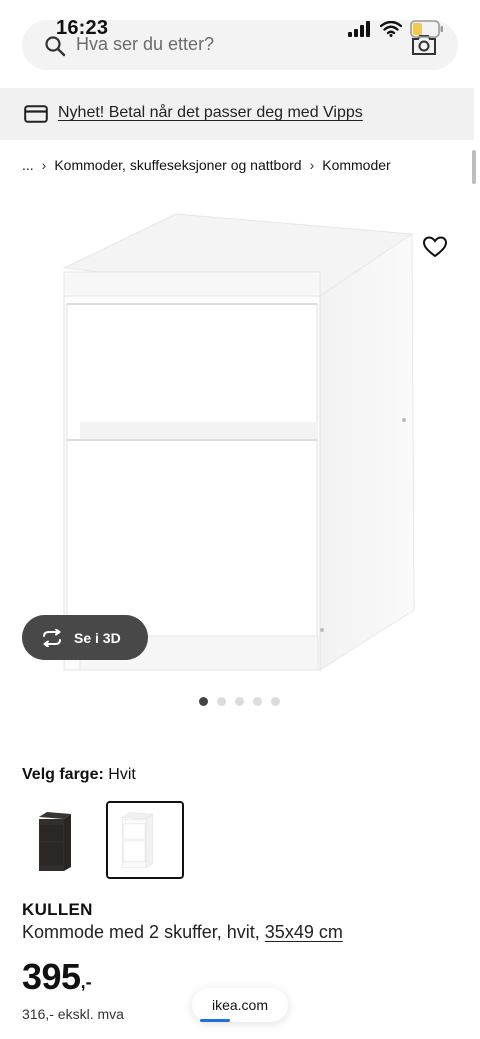  What do you see at coordinates (304, 932) in the screenshot?
I see `product-size-link: 35x49 cm` at bounding box center [304, 932].